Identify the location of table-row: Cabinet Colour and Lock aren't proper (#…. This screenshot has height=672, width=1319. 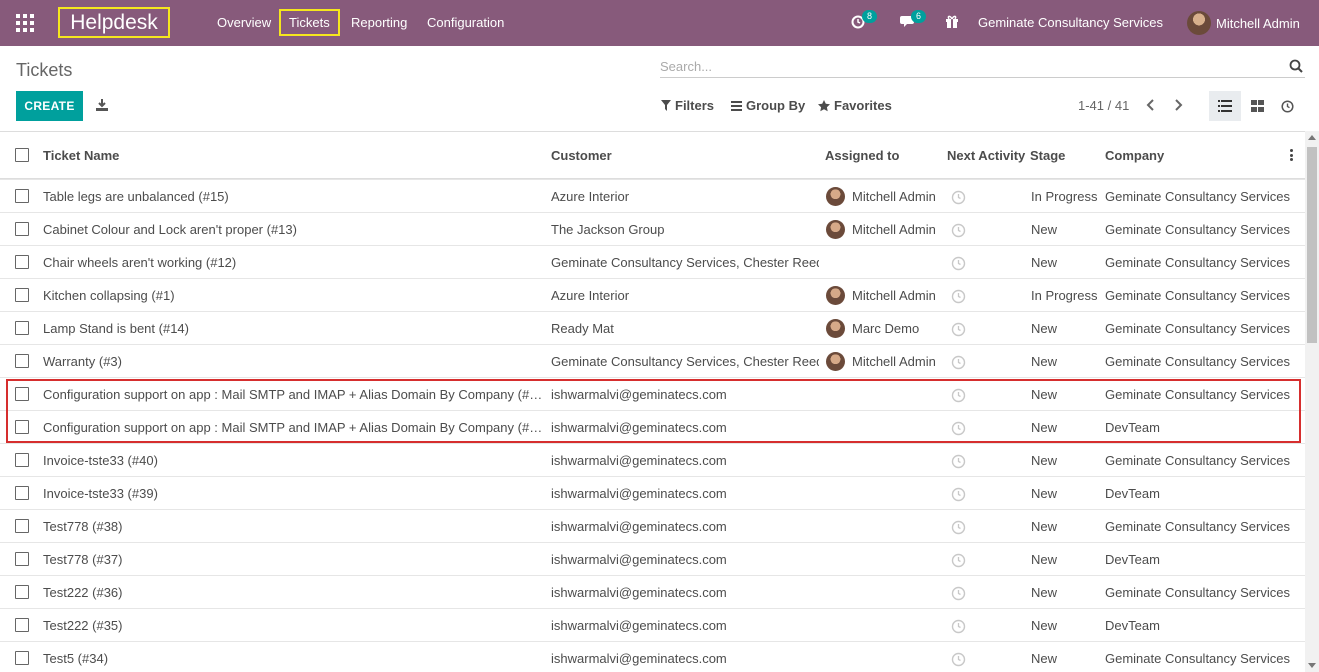
(652, 228).